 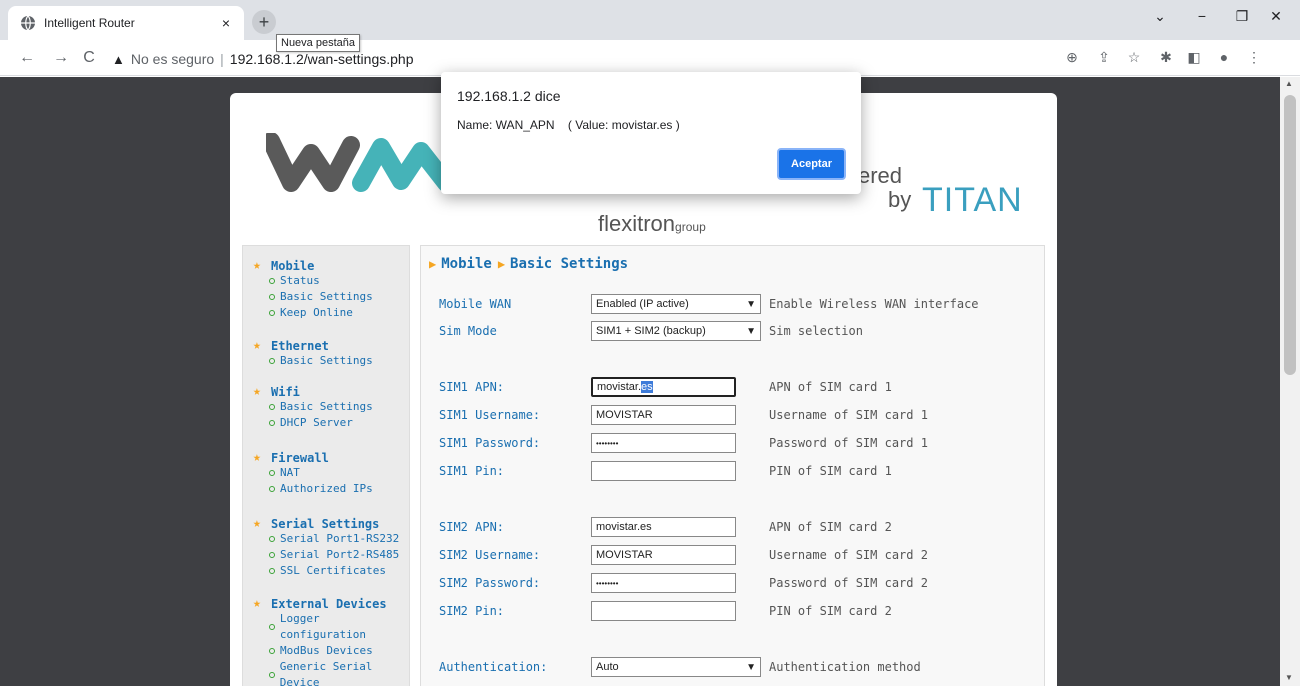 I want to click on sim-mode-select: SIM1 + SIM2 (backup) ▼, so click(x=676, y=331).